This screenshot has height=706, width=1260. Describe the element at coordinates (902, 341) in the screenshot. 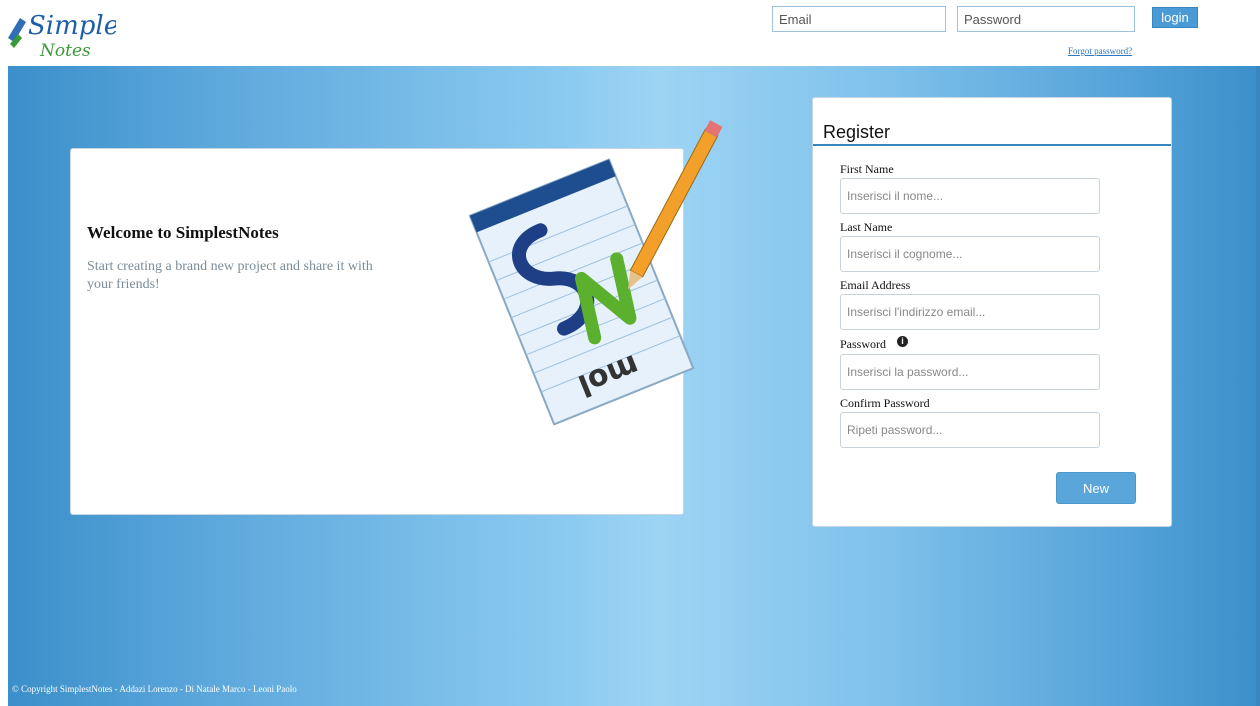

I see `info-icon: i` at that location.